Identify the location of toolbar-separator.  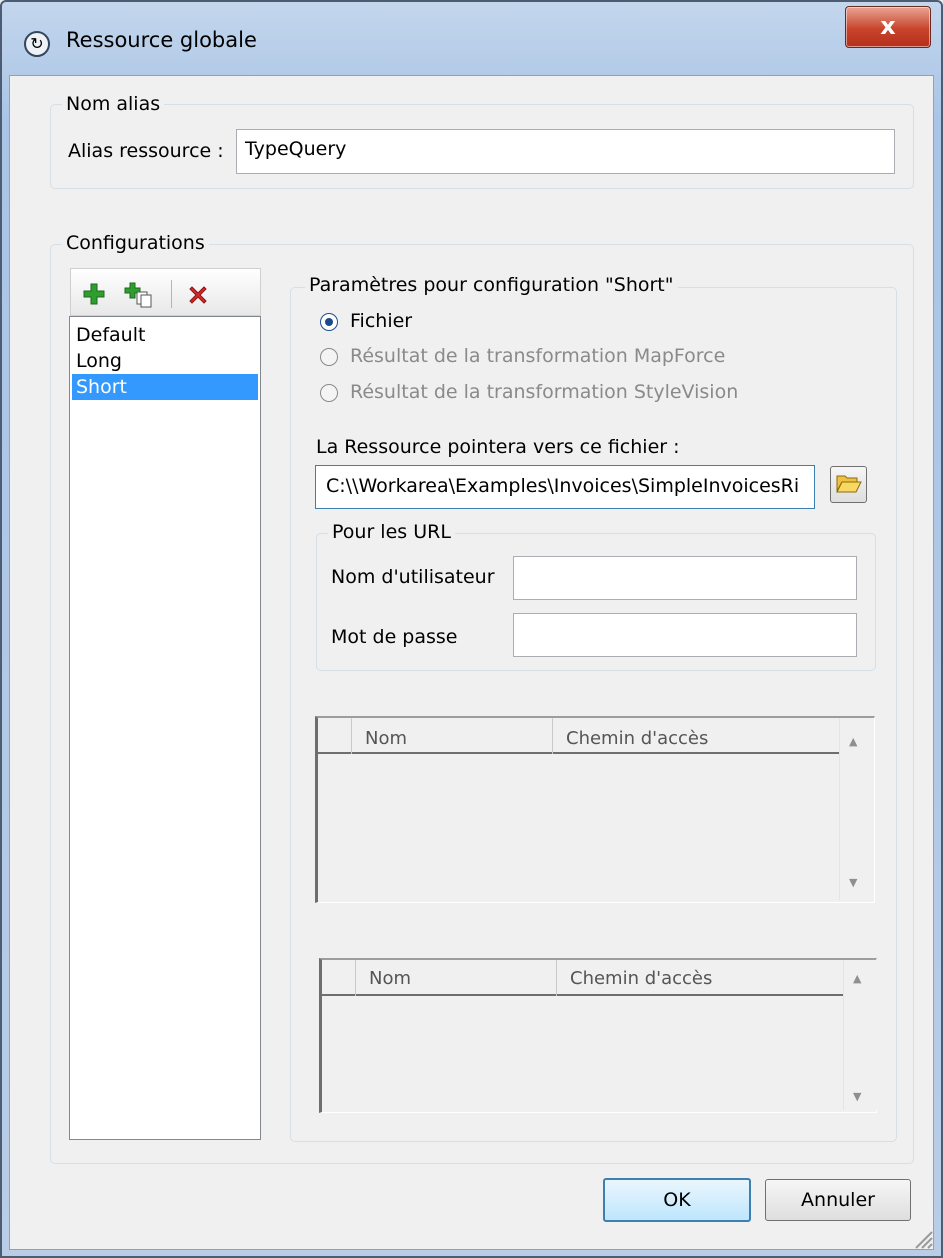
(171, 294).